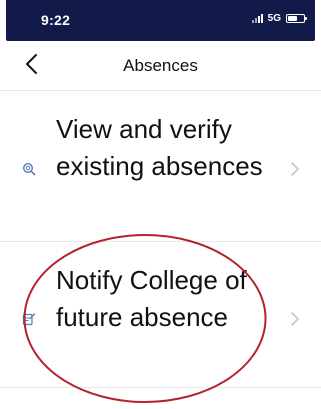  I want to click on battery-icon, so click(296, 18).